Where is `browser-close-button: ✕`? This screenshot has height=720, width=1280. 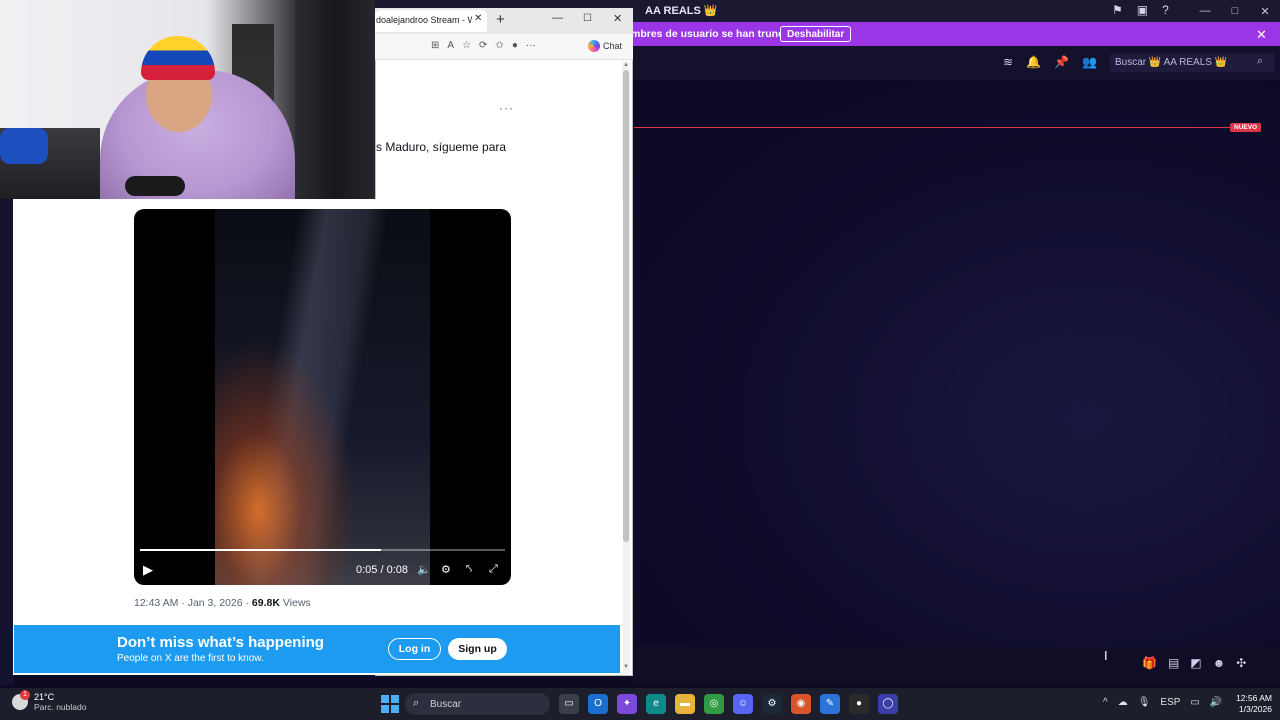
browser-close-button: ✕ is located at coordinates (617, 18).